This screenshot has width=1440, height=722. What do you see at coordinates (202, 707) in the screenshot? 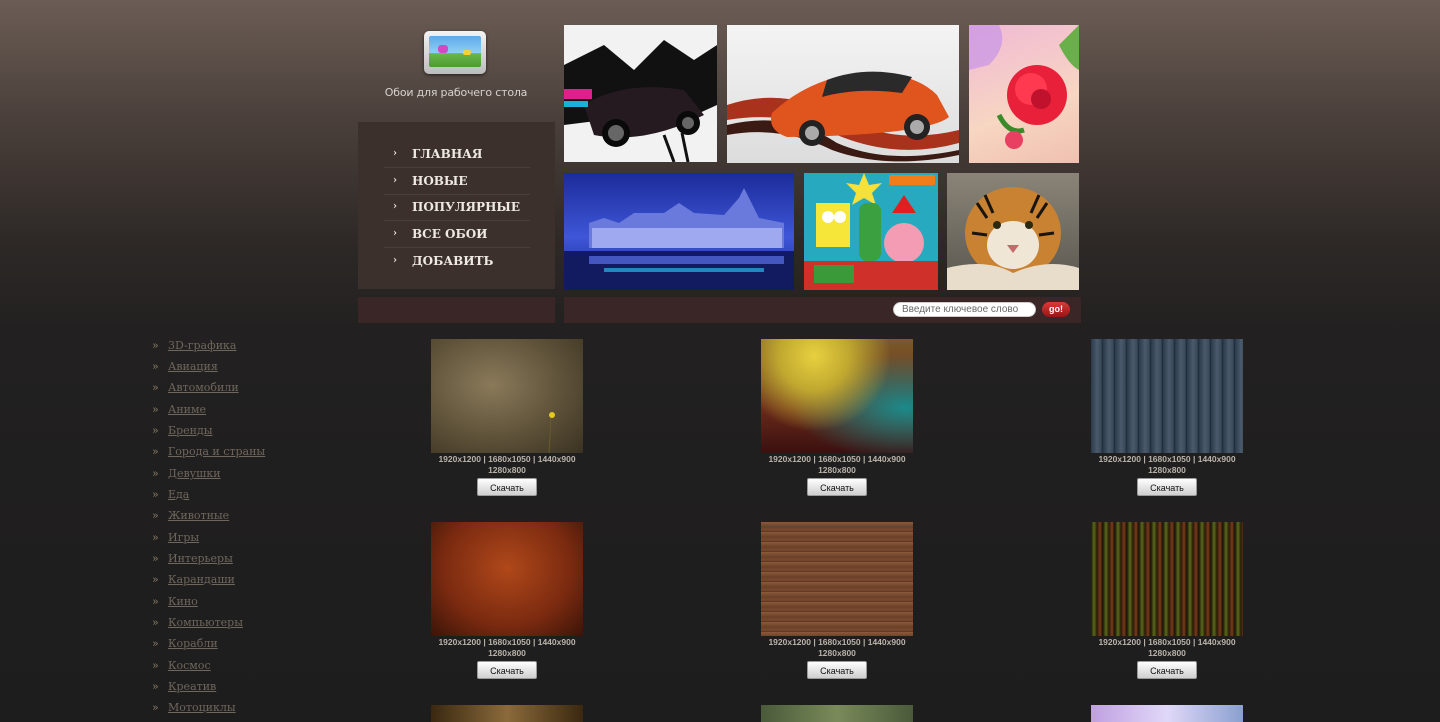
I see `category-link: Мотоциклы` at bounding box center [202, 707].